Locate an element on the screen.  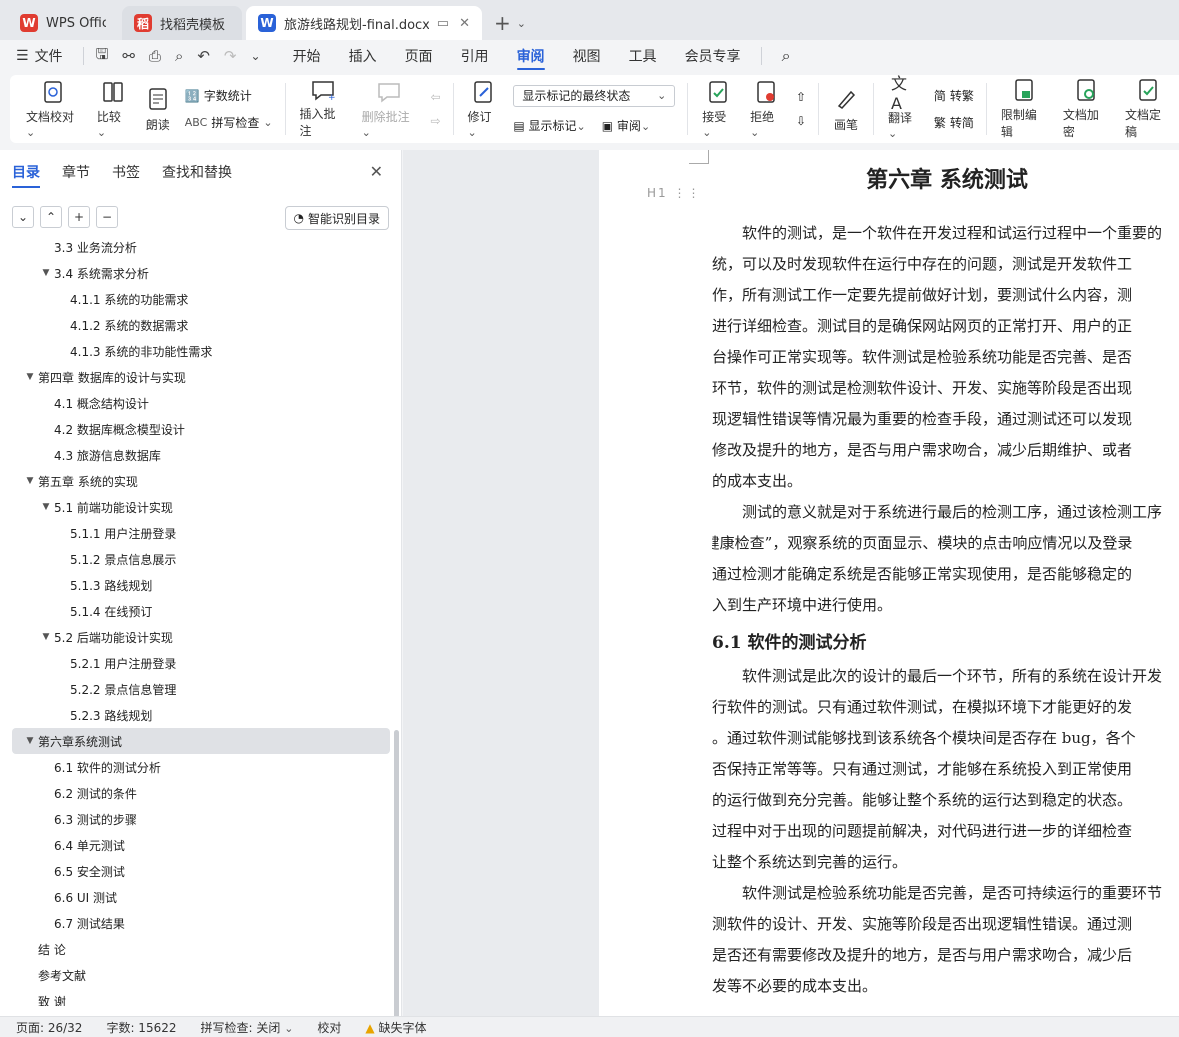
accept-button: 接受⌄ is located at coordinates (718, 109).